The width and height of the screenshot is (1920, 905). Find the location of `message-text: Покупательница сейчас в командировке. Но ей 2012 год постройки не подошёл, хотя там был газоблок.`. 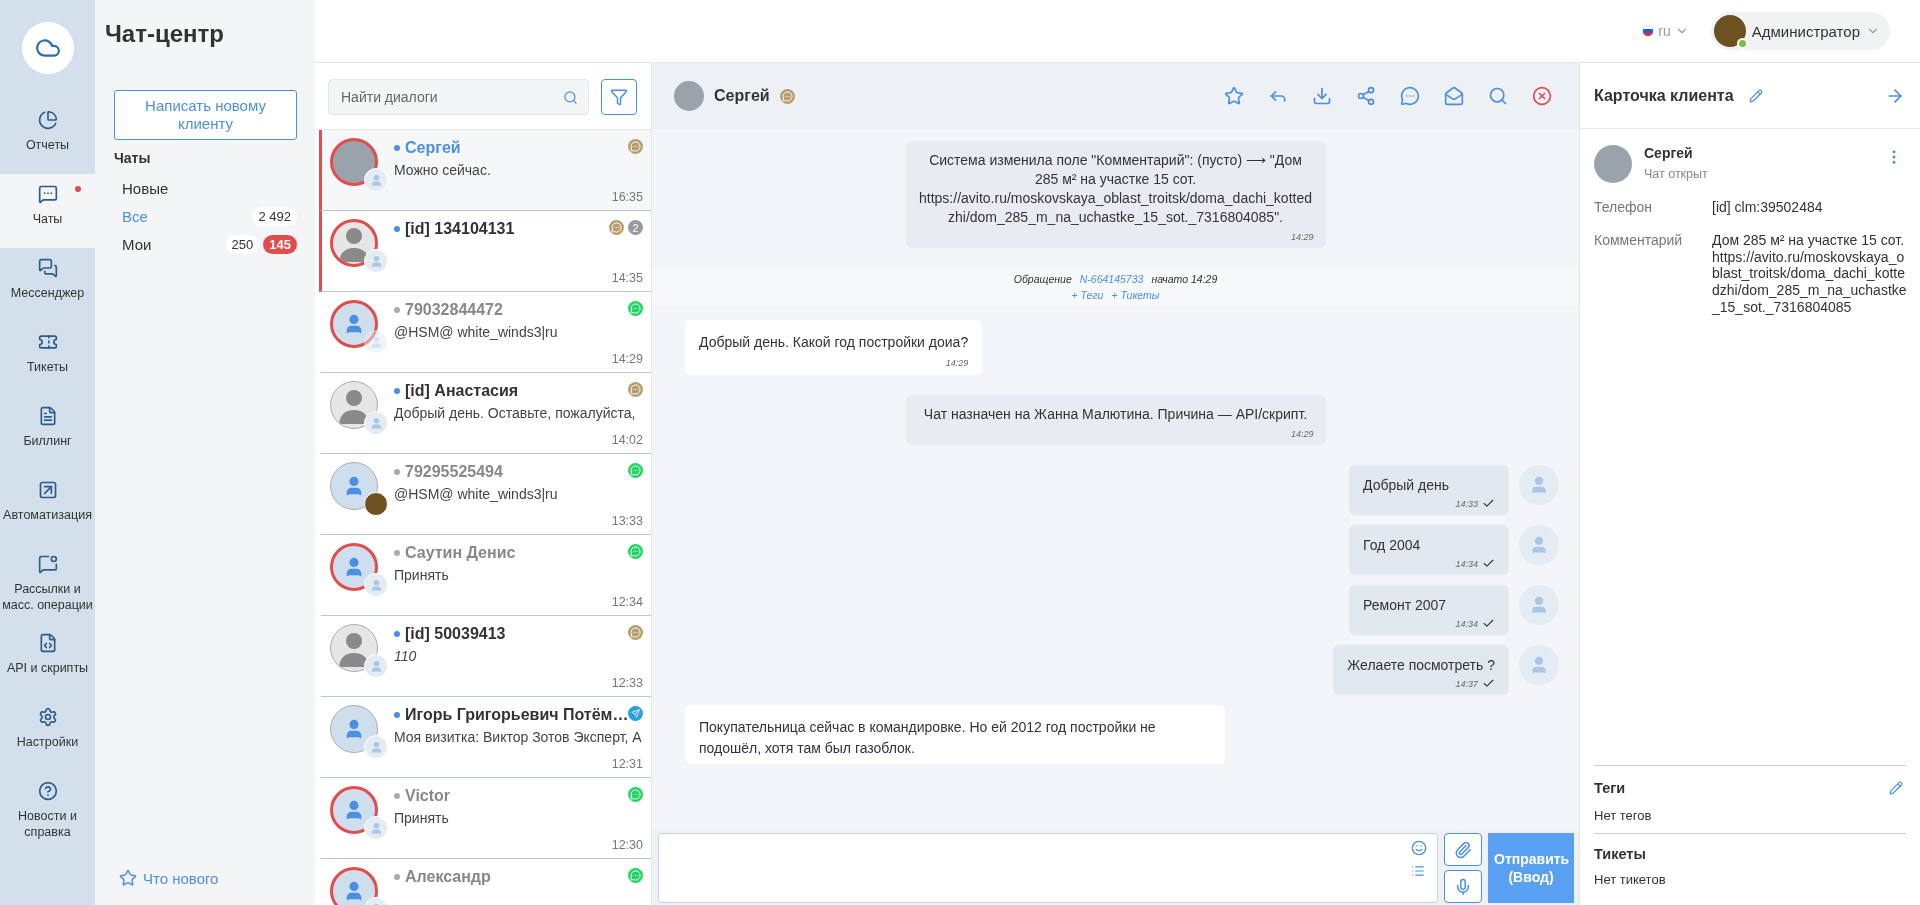

message-text: Покупательница сейчас в командировке. Но ей 2012 год постройки не подошёл, хотя там был газоблок. is located at coordinates (927, 738).